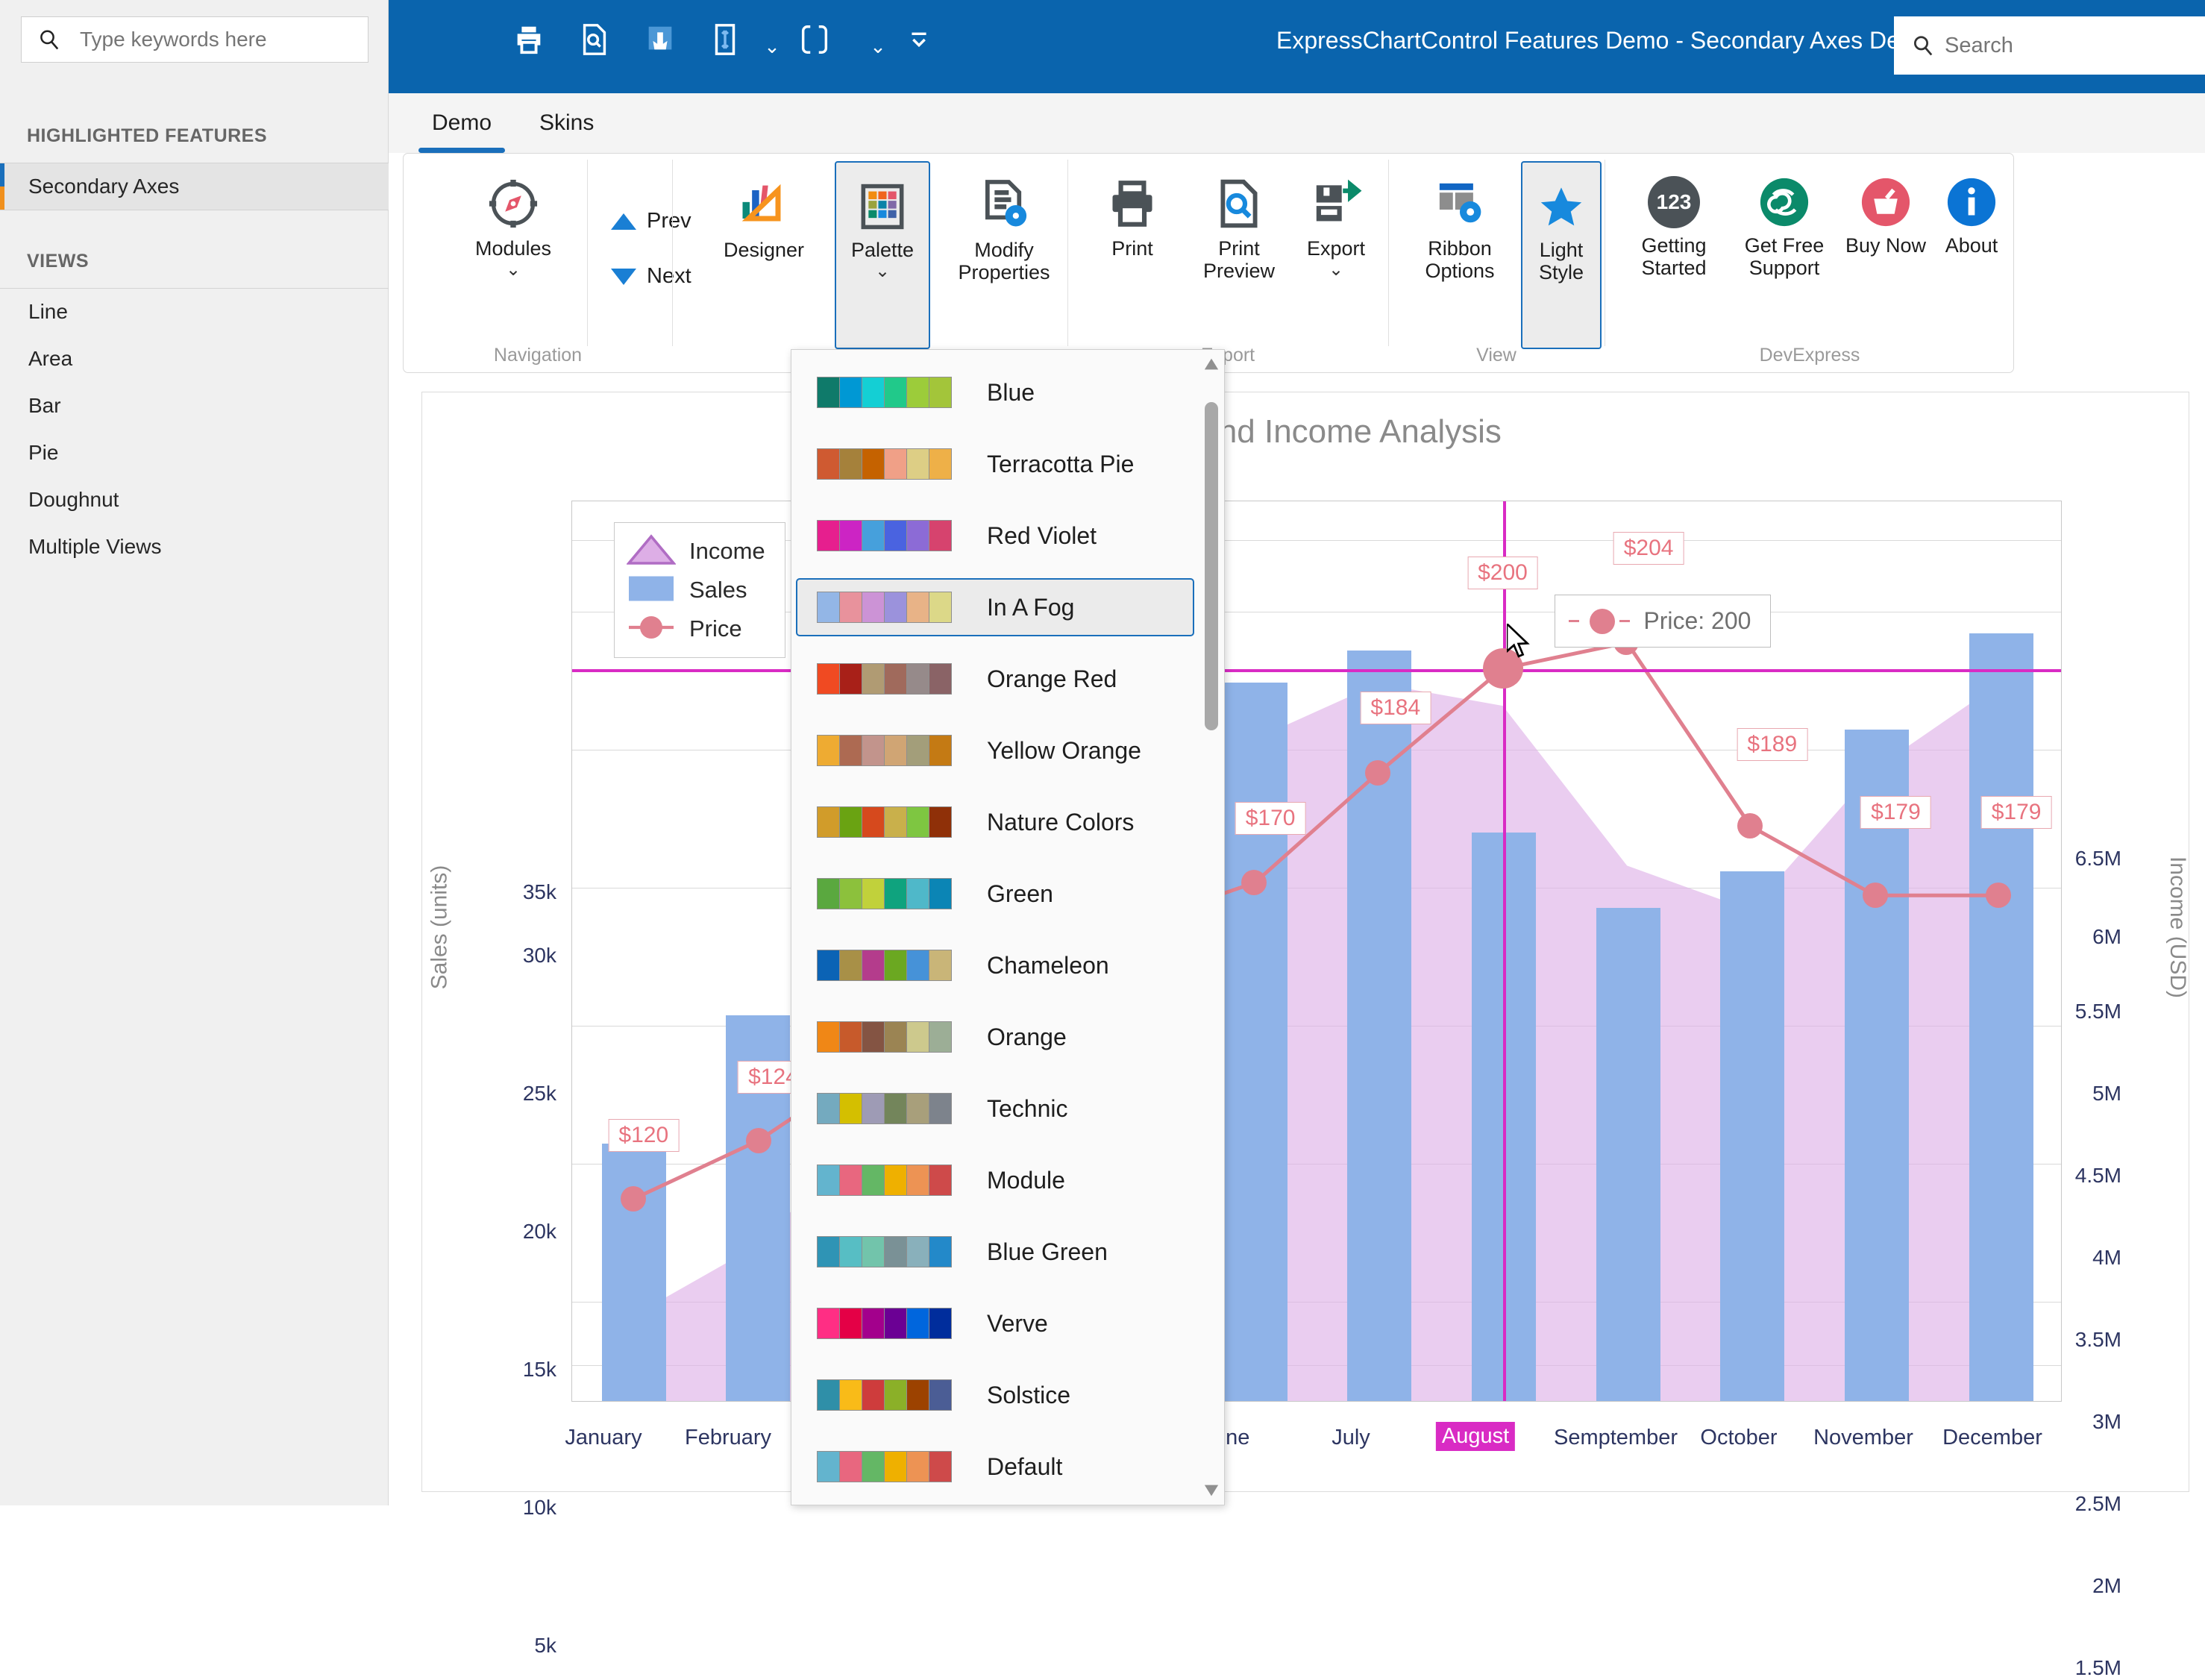 The image size is (2205, 1680). I want to click on price-data-label: $204, so click(1648, 548).